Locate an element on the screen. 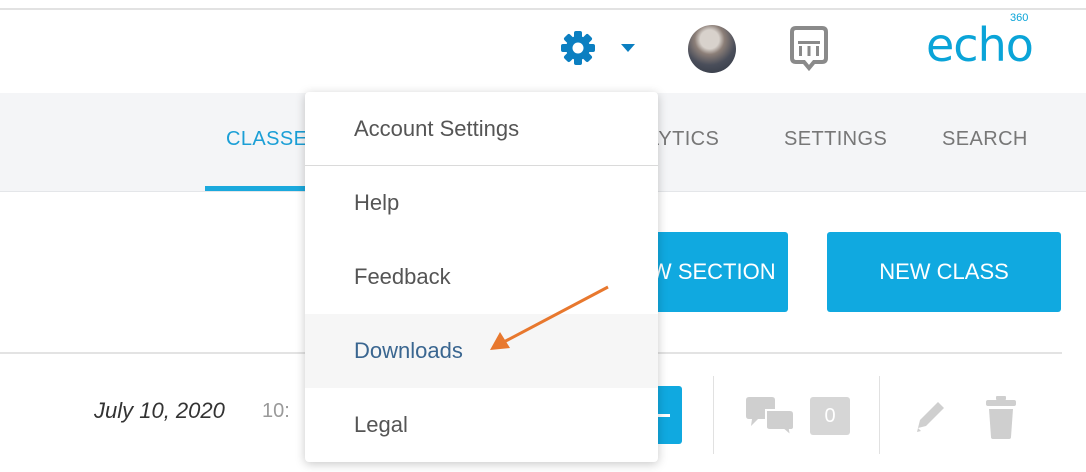 This screenshot has height=472, width=1086. brand-logo: echo is located at coordinates (980, 45).